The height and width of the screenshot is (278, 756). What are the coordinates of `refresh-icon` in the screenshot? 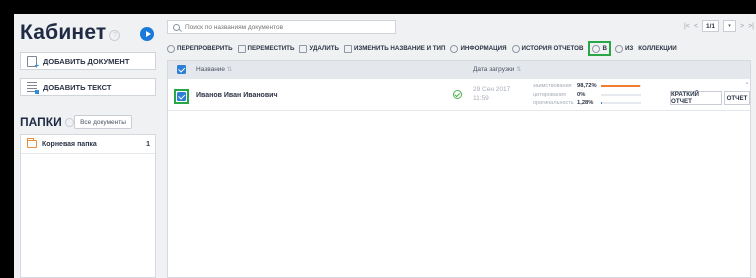 It's located at (171, 48).